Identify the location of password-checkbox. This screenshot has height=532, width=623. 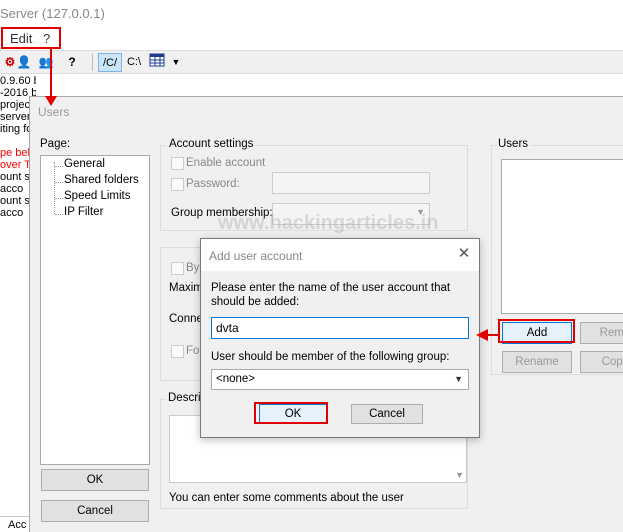
(177, 184).